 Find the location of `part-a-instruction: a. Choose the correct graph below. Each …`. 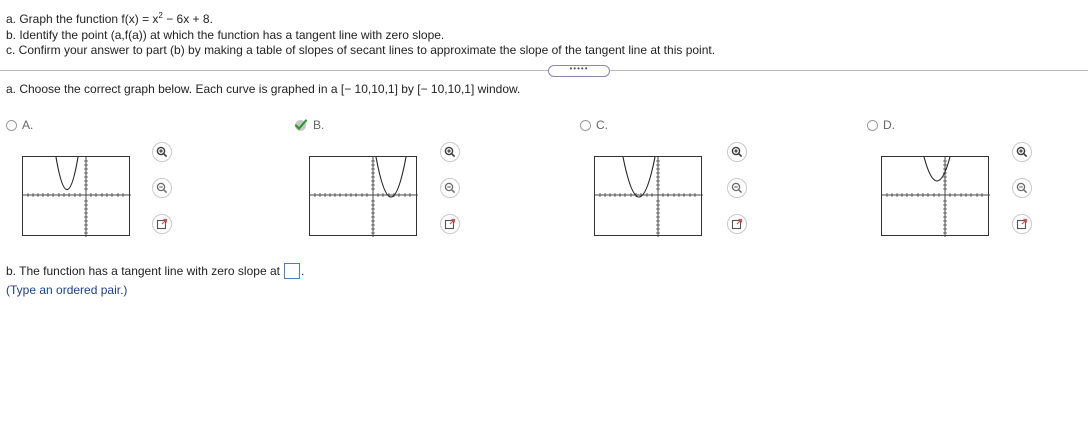

part-a-instruction: a. Choose the correct graph below. Each … is located at coordinates (263, 89).